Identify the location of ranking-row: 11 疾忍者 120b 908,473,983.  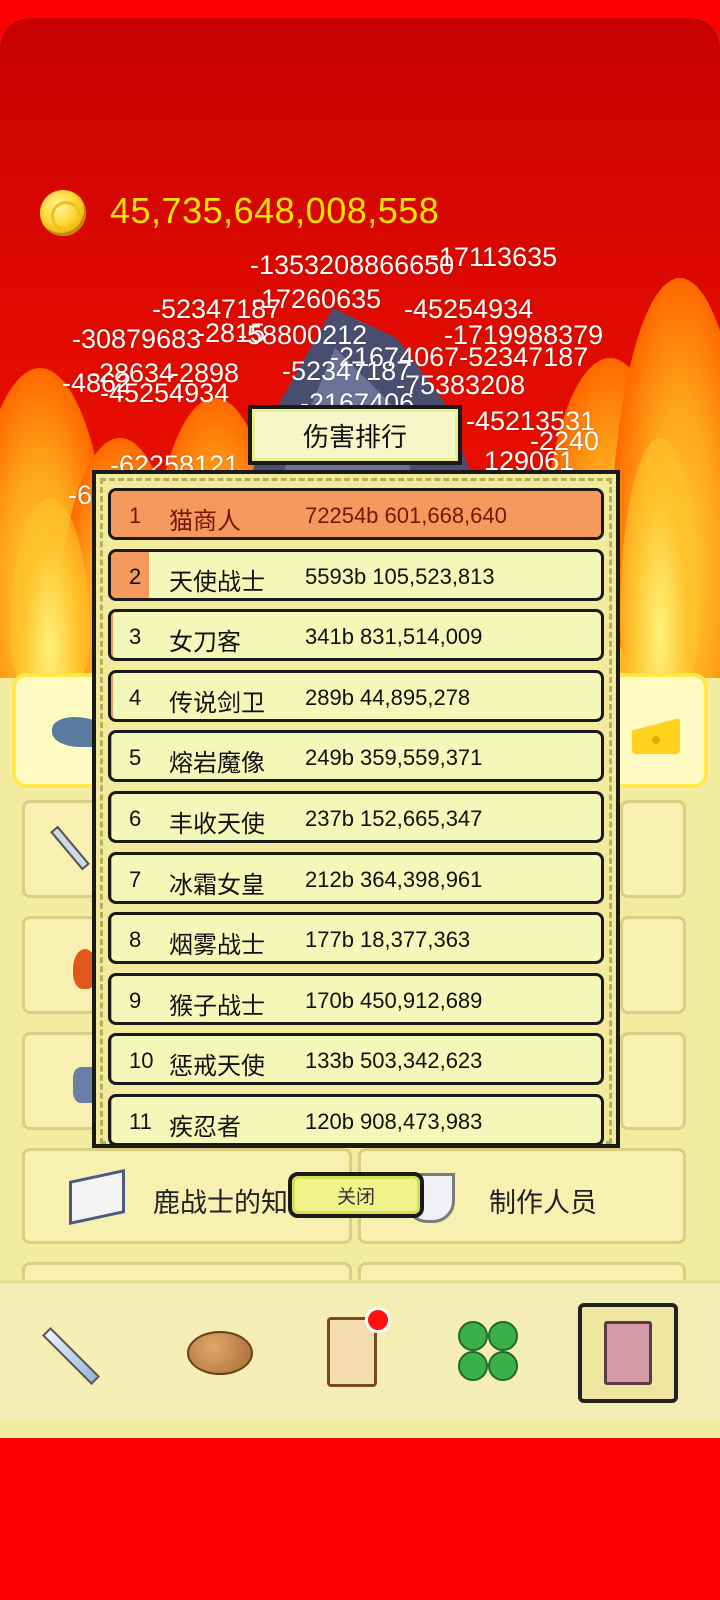
(356, 1119).